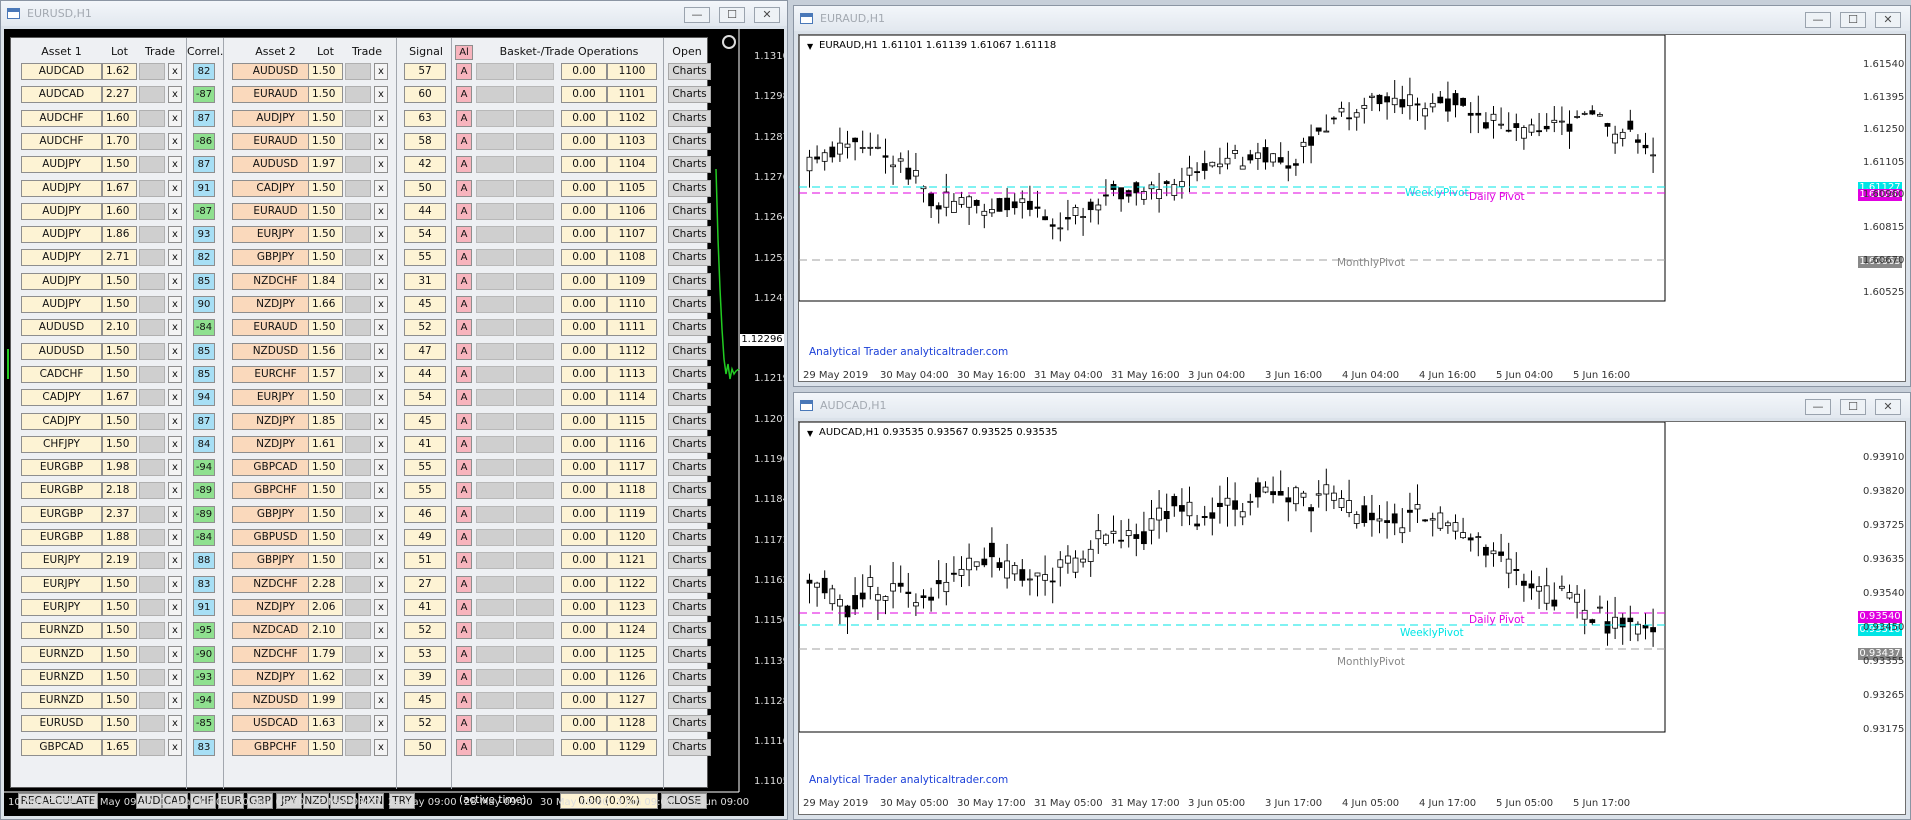  What do you see at coordinates (325, 351) in the screenshot?
I see `lot2-input: 1.56` at bounding box center [325, 351].